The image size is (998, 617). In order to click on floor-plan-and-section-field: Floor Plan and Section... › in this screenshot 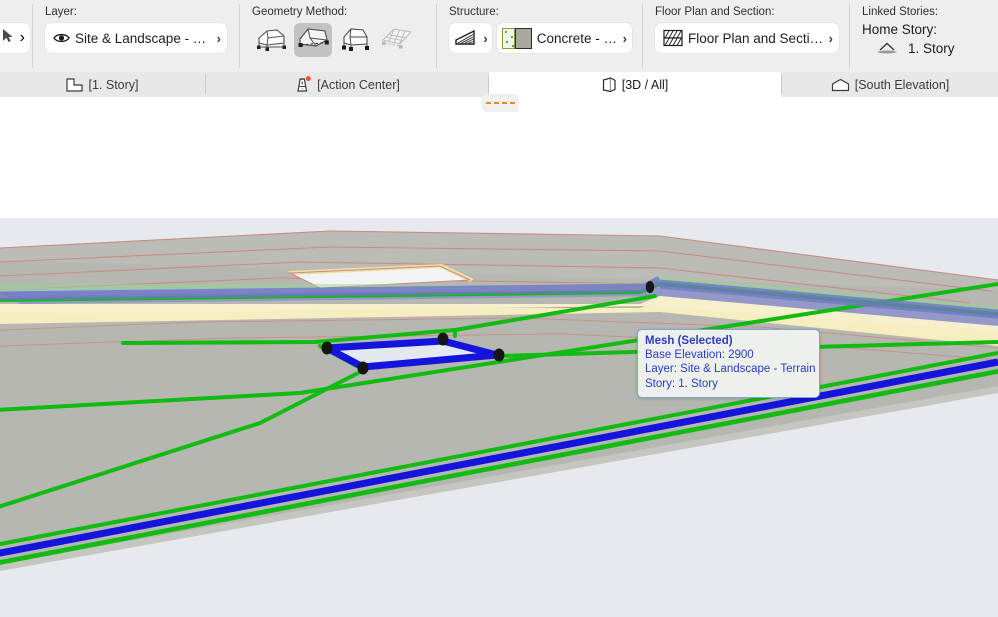, I will do `click(747, 38)`.